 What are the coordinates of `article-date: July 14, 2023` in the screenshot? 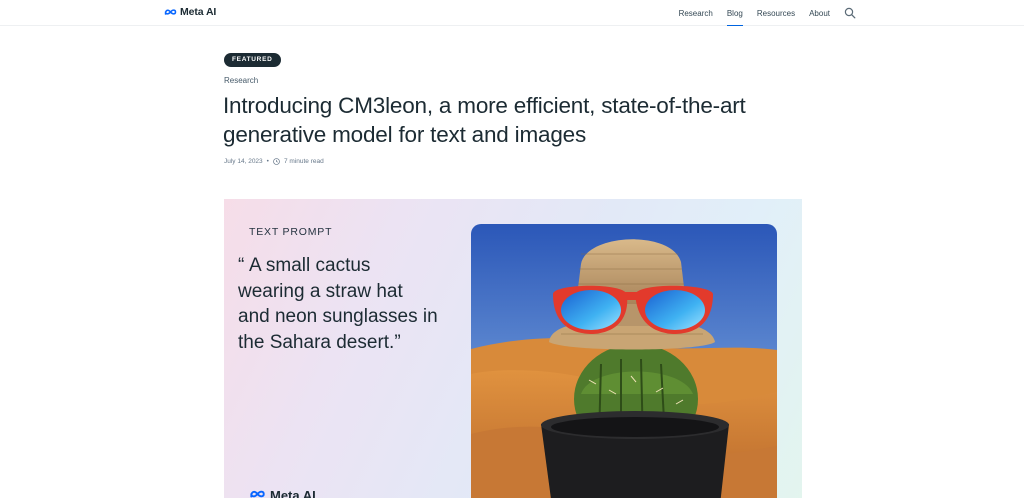 It's located at (243, 161).